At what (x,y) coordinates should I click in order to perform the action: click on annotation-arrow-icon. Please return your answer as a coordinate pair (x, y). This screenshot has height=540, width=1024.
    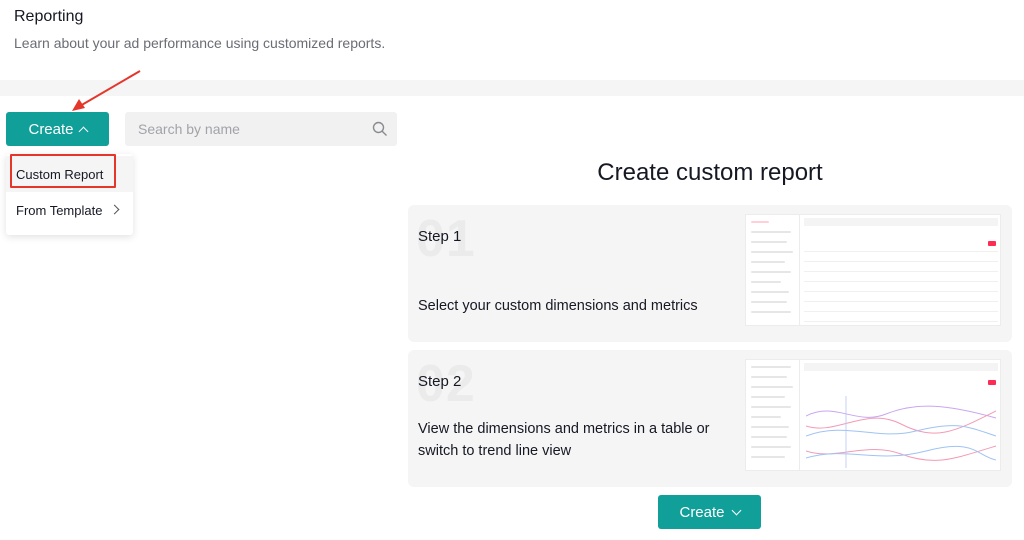
    Looking at the image, I should click on (106, 90).